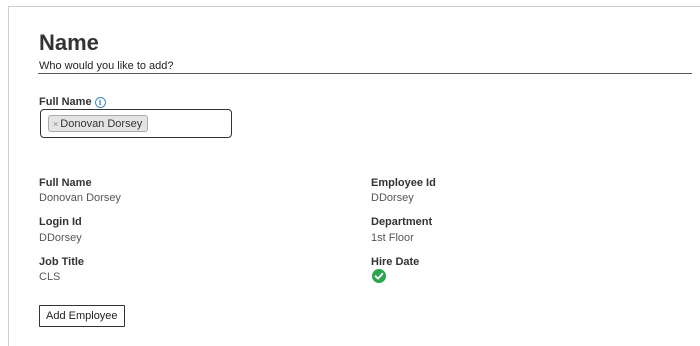  I want to click on department-label: Department, so click(402, 222).